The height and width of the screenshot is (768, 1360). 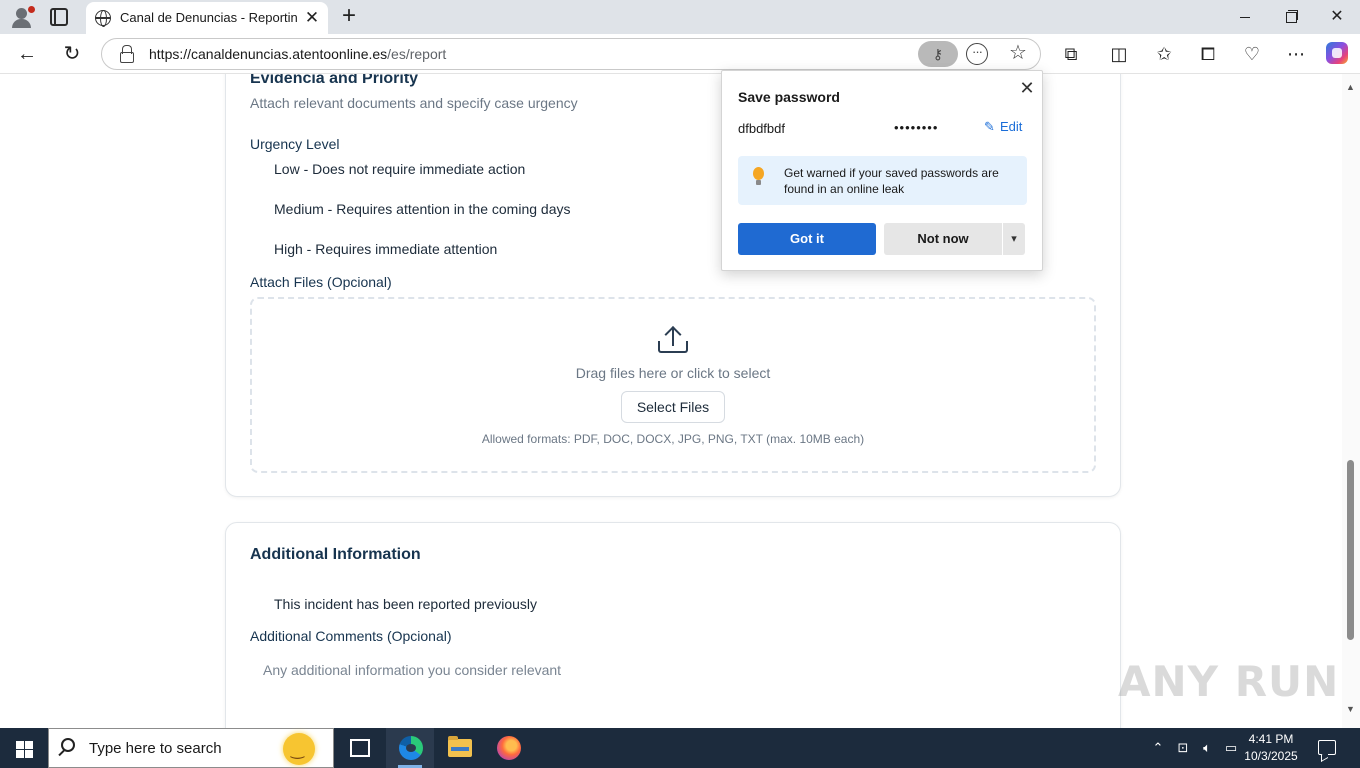 I want to click on popup-close-icon: ✕, so click(x=1027, y=88).